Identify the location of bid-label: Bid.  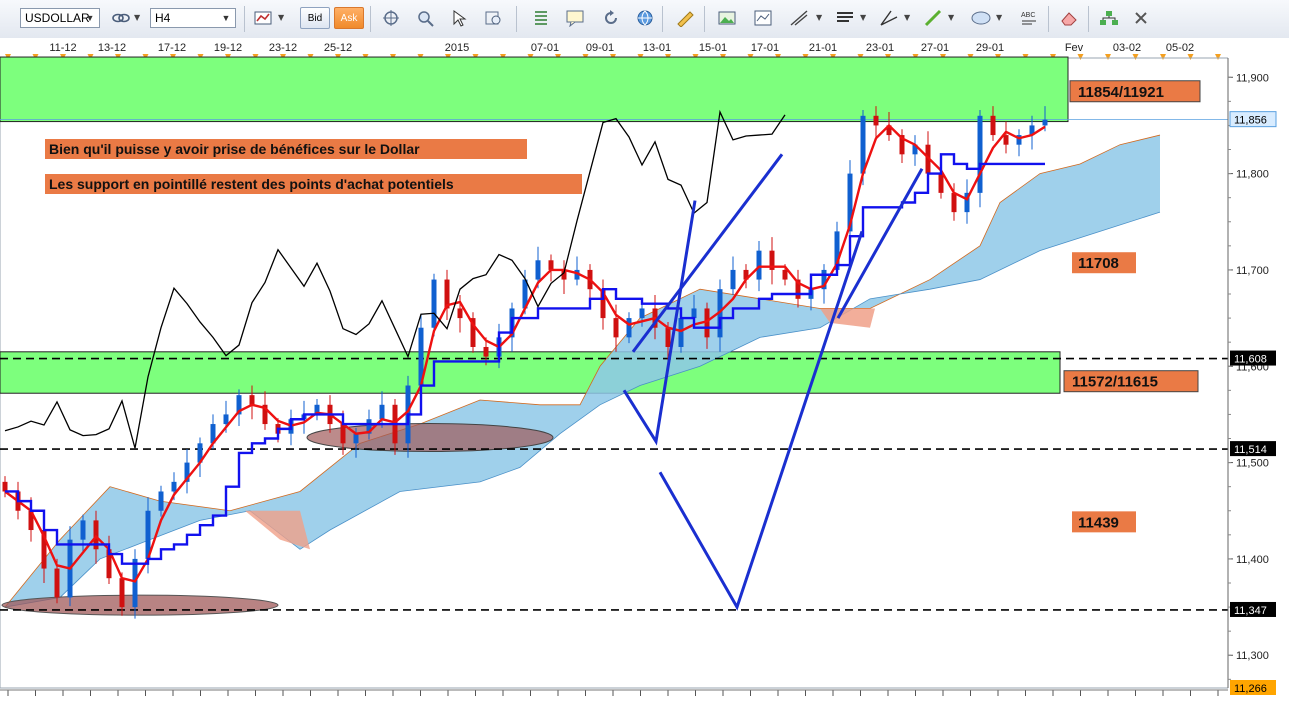
(315, 18).